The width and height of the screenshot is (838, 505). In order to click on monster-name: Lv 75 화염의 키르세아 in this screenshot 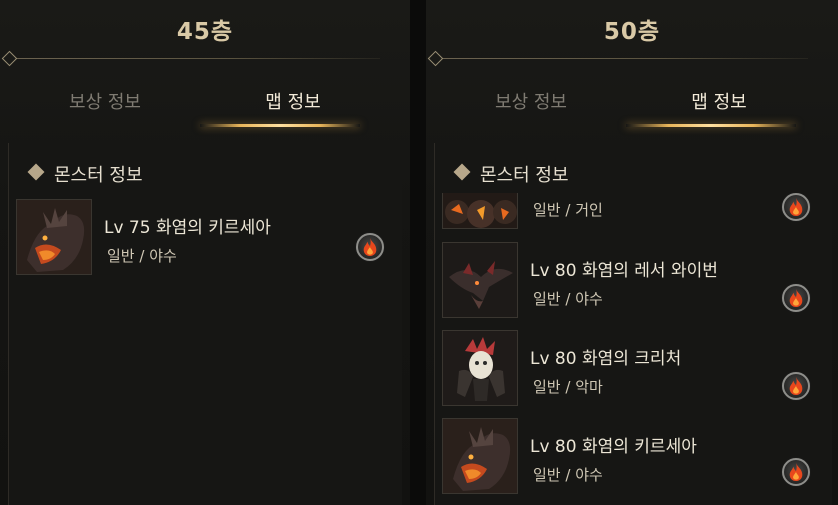, I will do `click(187, 228)`.